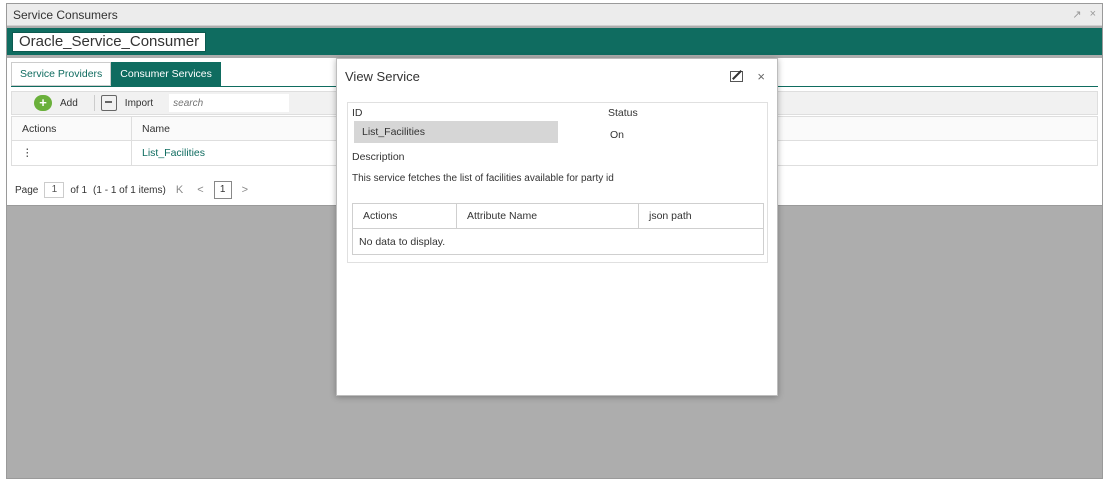 Image resolution: width=1103 pixels, height=482 pixels. Describe the element at coordinates (456, 132) in the screenshot. I see `id-field: List_Facilities` at that location.